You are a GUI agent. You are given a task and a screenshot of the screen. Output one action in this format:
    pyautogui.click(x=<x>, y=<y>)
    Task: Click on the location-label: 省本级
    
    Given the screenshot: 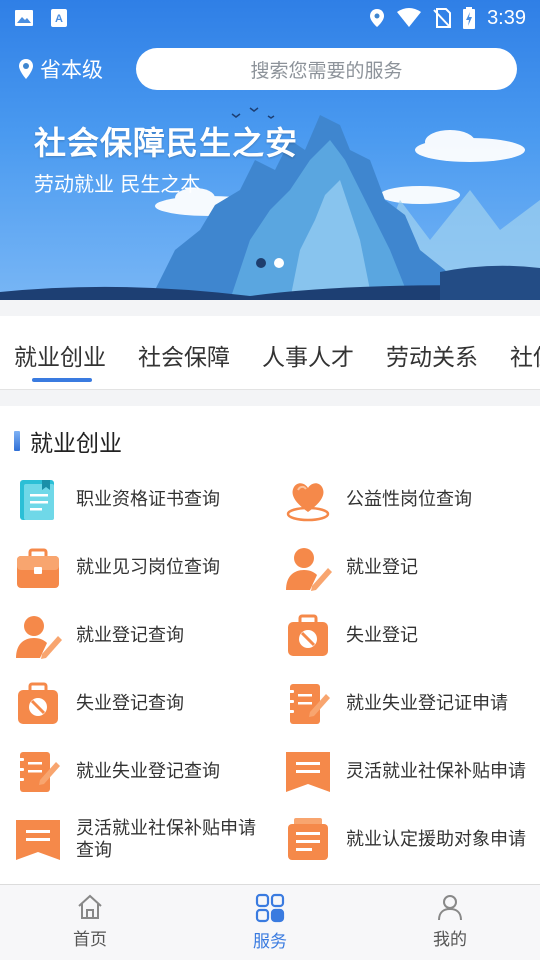 What is the action you would take?
    pyautogui.click(x=71, y=70)
    